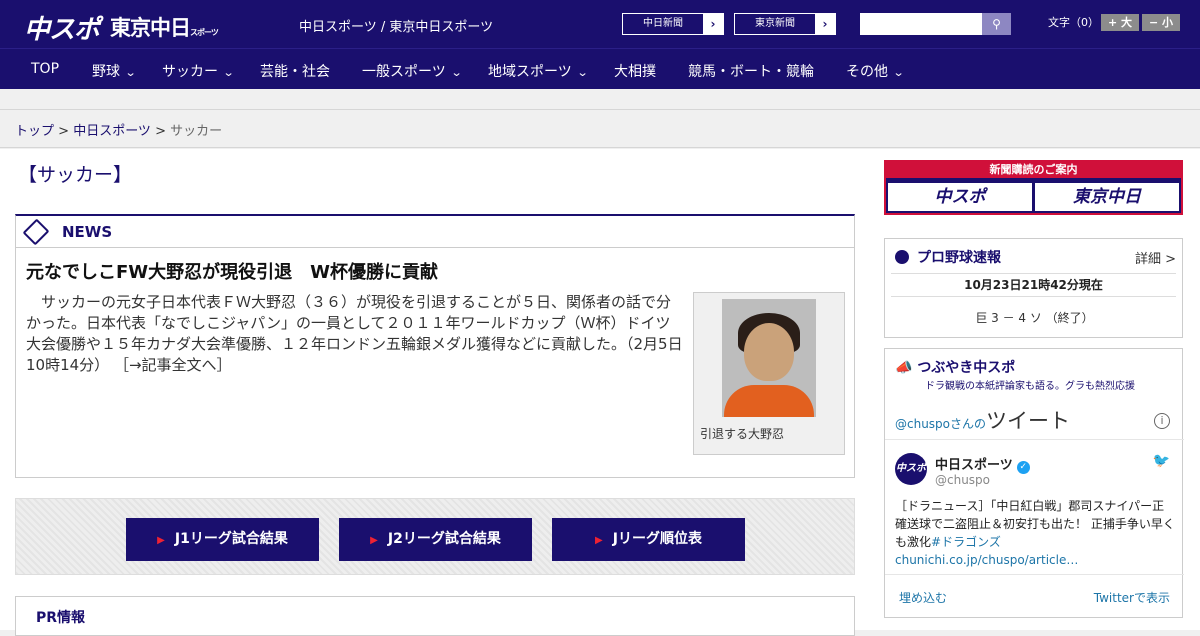 The width and height of the screenshot is (1200, 636). I want to click on subscribe-tokyo-chunichi-button: 東京中日, so click(1107, 197).